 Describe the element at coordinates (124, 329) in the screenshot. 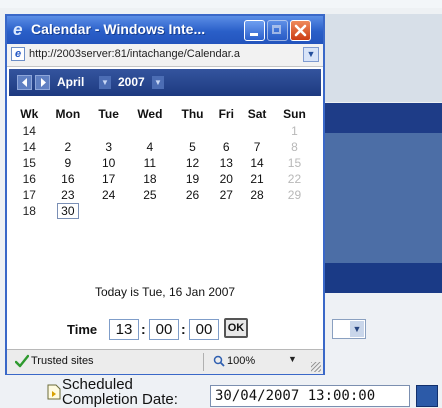

I see `hour-field: 13` at that location.